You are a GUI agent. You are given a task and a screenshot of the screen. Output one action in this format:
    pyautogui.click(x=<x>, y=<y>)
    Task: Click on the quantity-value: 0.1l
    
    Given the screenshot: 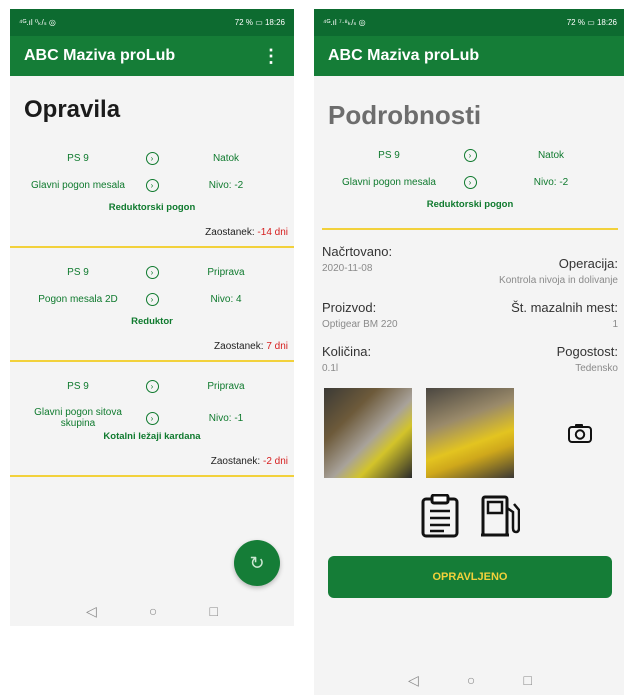 What is the action you would take?
    pyautogui.click(x=330, y=368)
    